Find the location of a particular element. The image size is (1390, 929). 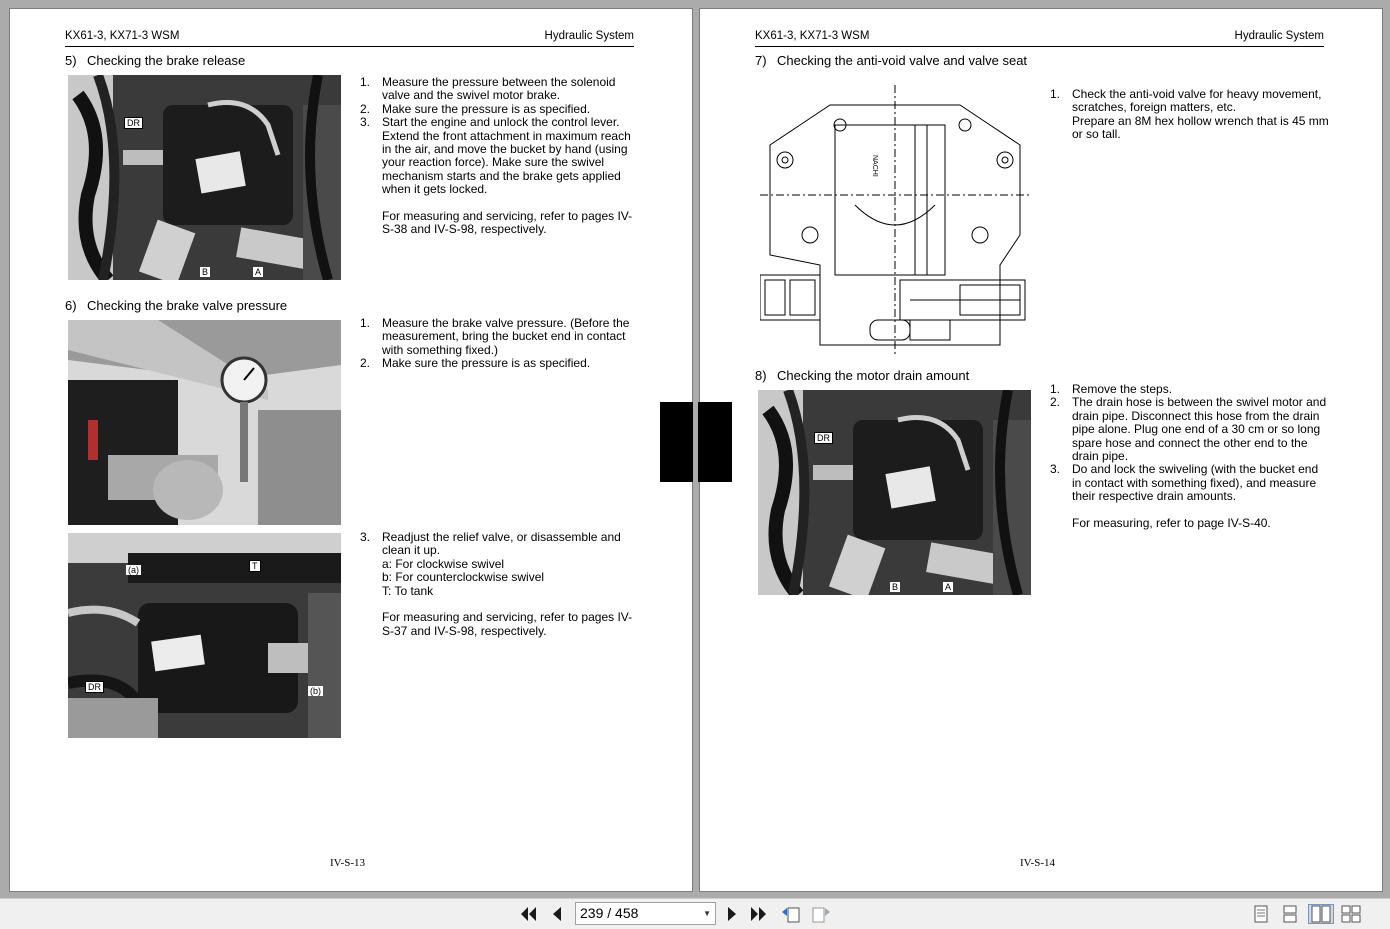

label-a-port: (a) is located at coordinates (133, 570).